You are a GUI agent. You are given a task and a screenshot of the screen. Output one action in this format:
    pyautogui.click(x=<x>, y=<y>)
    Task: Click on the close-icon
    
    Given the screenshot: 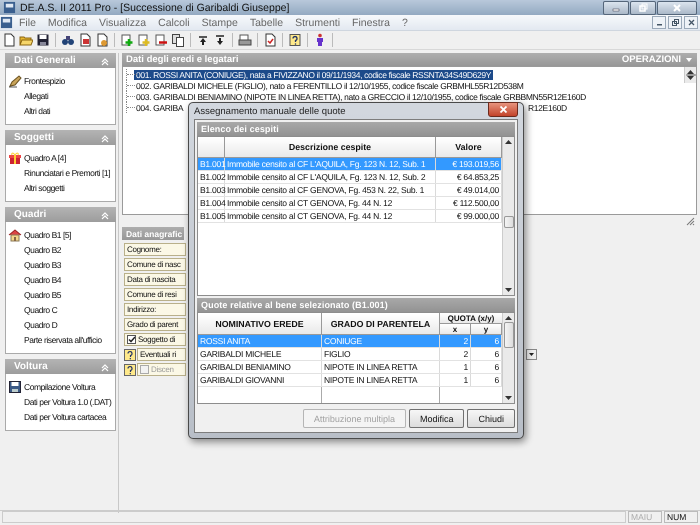 What is the action you would take?
    pyautogui.click(x=503, y=109)
    